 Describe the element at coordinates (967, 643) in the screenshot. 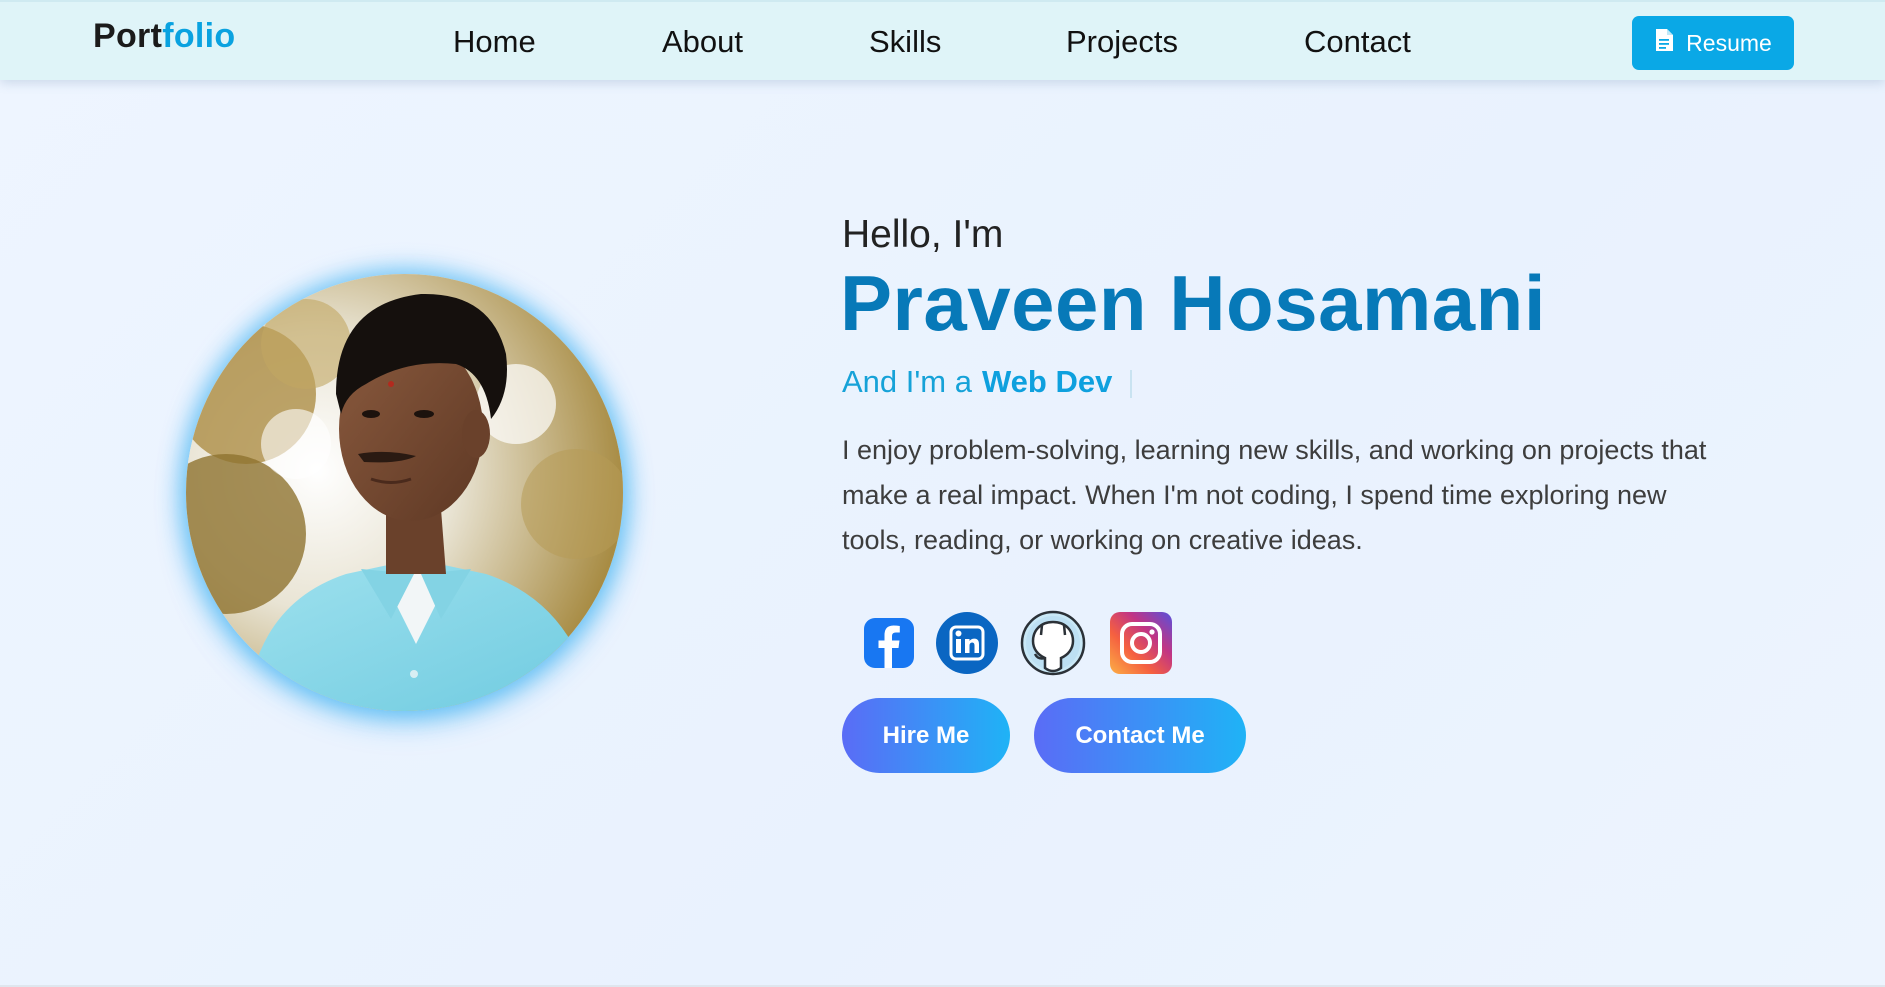

I see `linkedin-icon` at that location.